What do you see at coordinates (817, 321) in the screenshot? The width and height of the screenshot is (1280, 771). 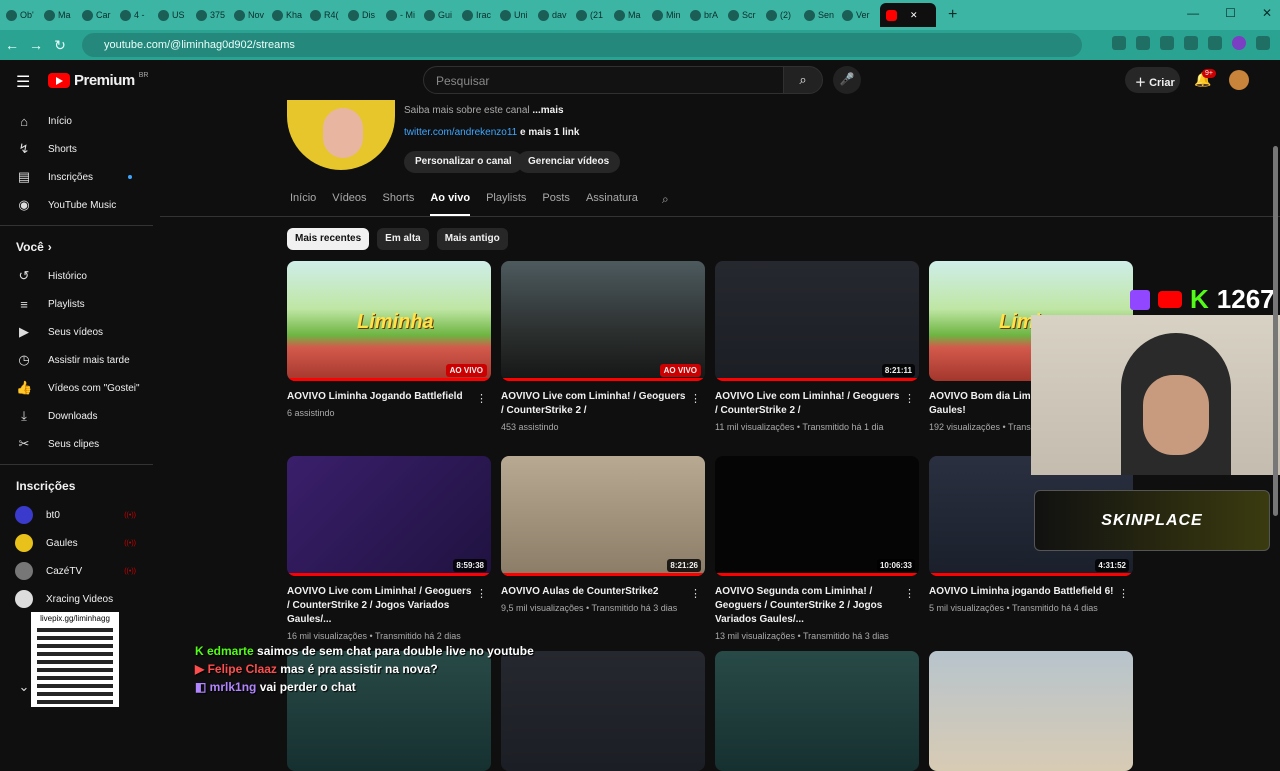 I see `video-thumbnail: 8:21:11` at bounding box center [817, 321].